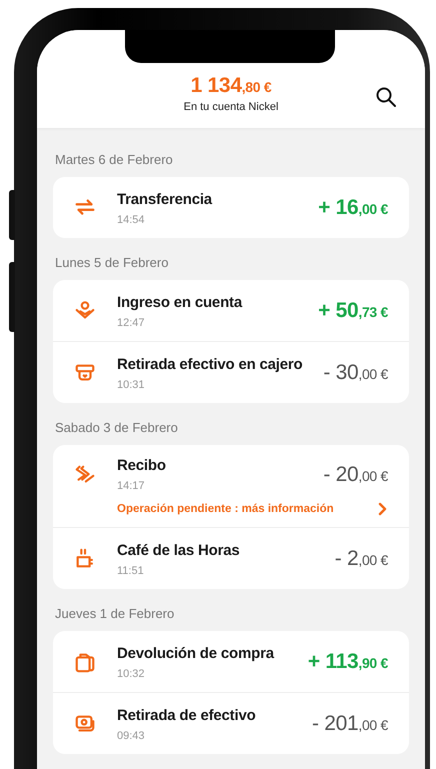 The height and width of the screenshot is (769, 436). I want to click on transaction-row: Retirada efectivo en cajero 10:31 - 30,00 €, so click(231, 372).